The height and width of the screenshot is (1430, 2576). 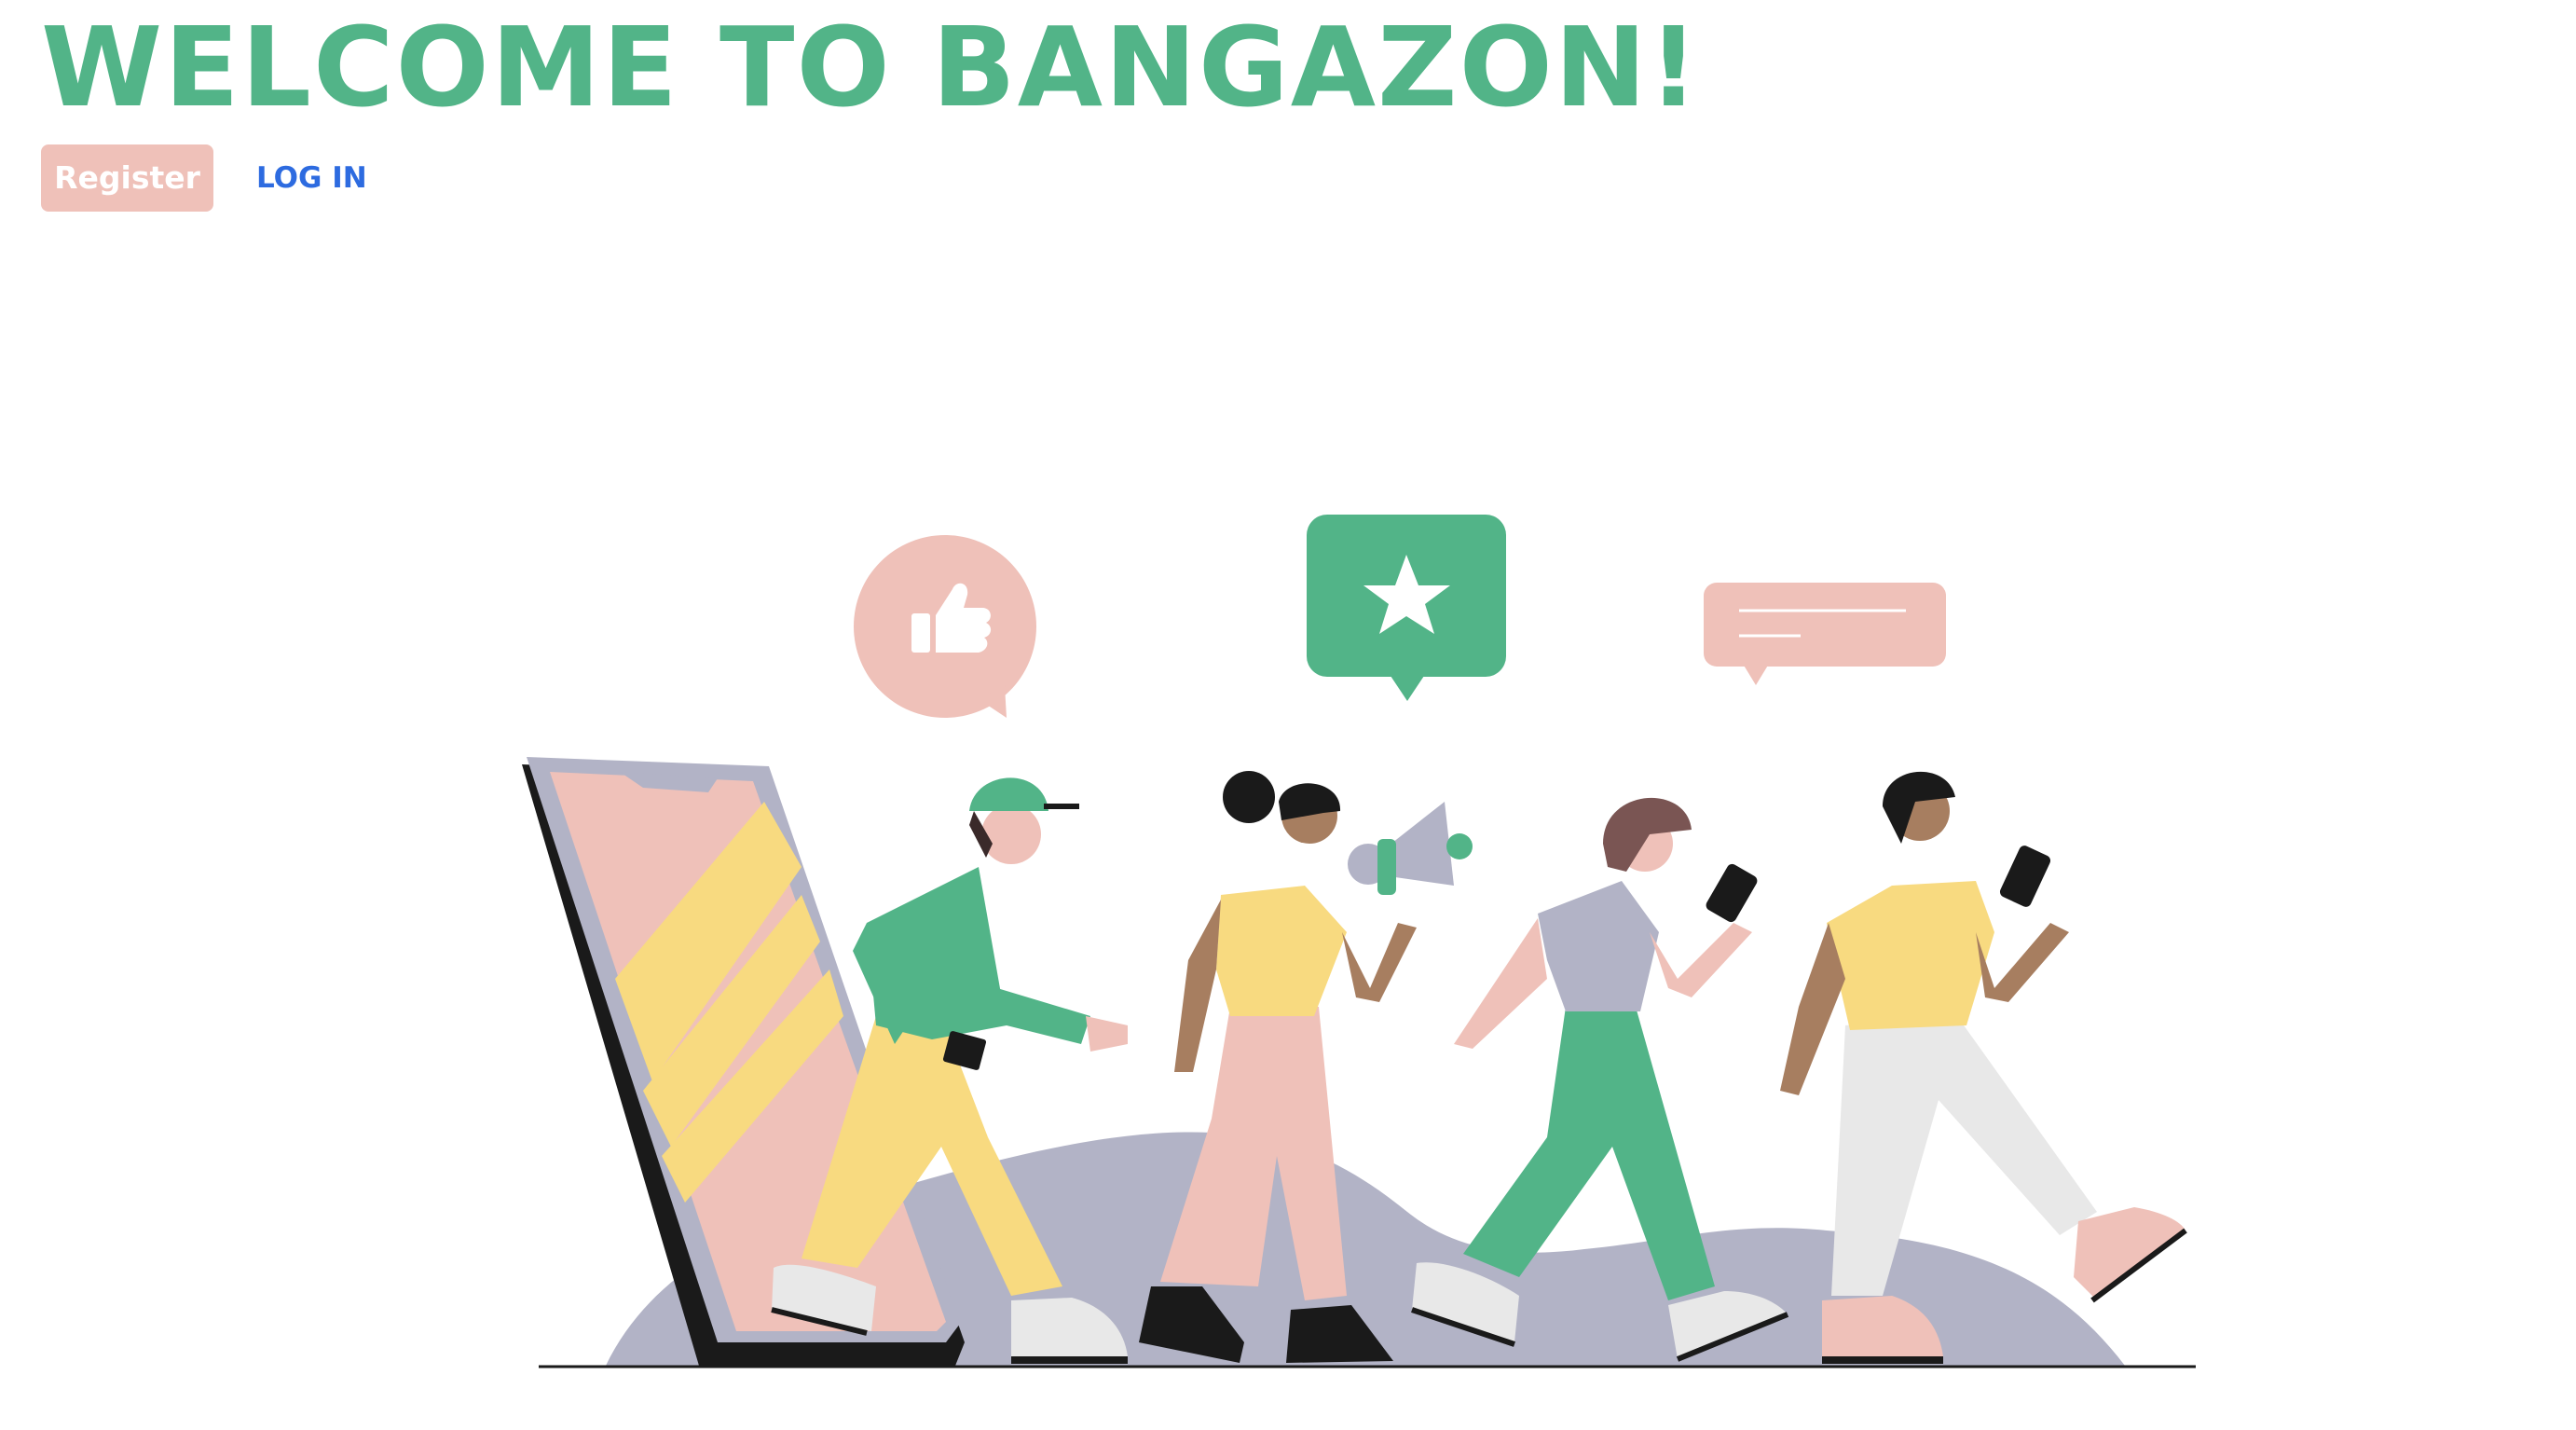 I want to click on star-bubble, so click(x=1406, y=608).